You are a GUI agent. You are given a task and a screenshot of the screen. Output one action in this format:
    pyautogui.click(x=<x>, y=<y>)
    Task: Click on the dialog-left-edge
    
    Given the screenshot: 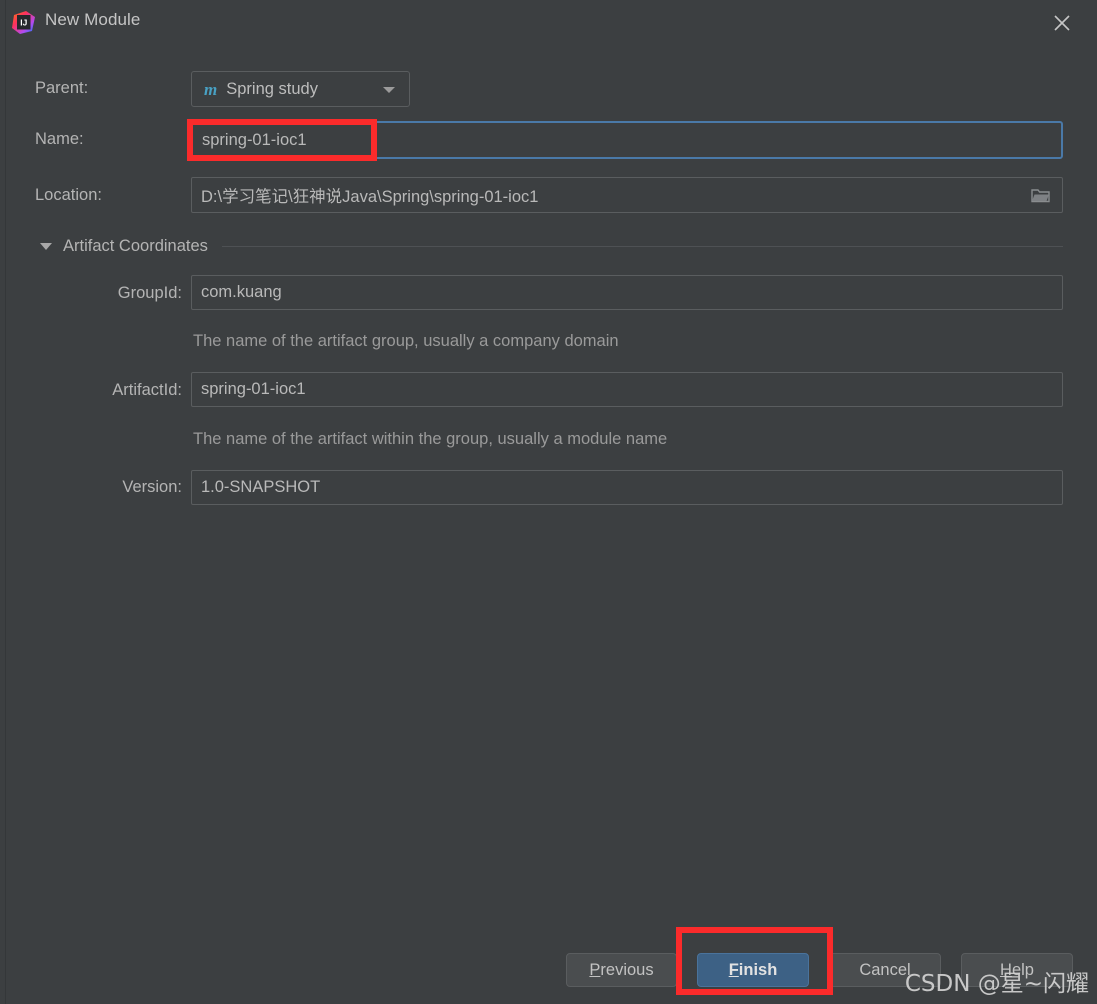 What is the action you would take?
    pyautogui.click(x=5, y=502)
    